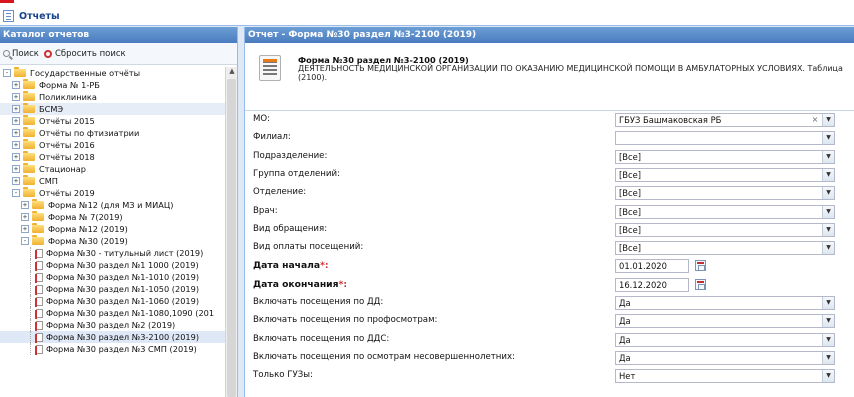 This screenshot has height=397, width=854. Describe the element at coordinates (130, 313) in the screenshot. I see `tree-item-label: Форма №30 раздел №1-1080,1090 (201` at that location.